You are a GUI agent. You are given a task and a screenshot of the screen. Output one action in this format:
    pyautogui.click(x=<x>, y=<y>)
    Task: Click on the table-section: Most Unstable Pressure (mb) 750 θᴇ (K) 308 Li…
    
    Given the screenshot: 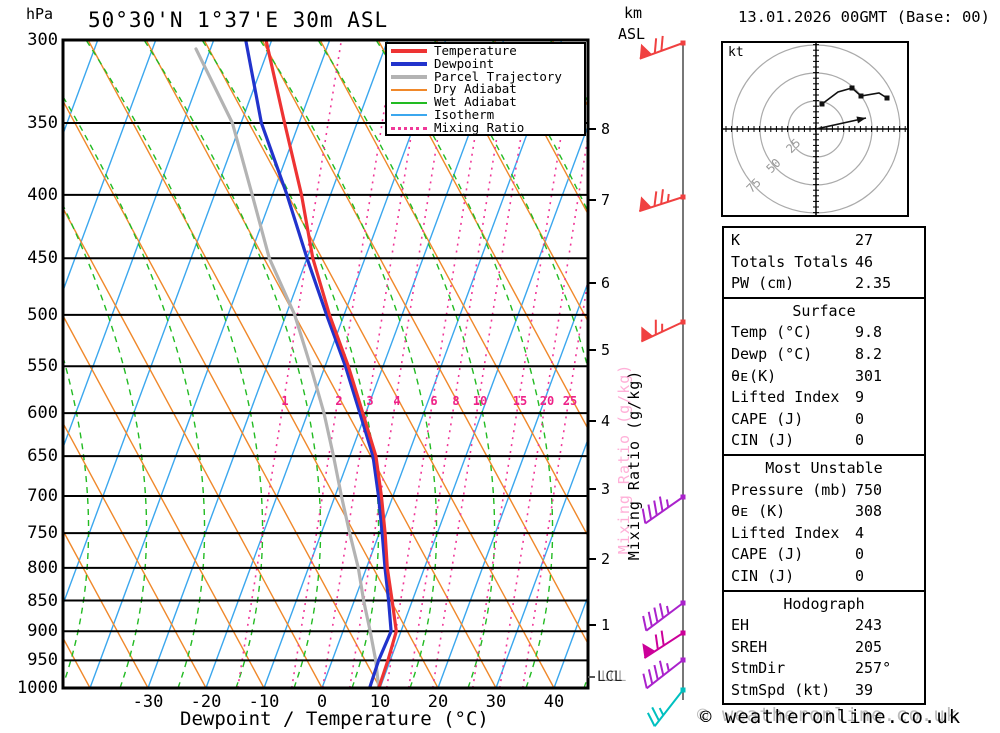 What is the action you would take?
    pyautogui.click(x=824, y=522)
    